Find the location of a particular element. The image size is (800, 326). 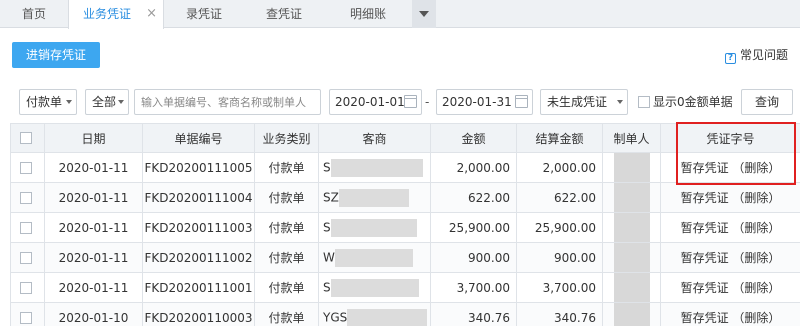

amount-cell: 622.00 is located at coordinates (473, 197).